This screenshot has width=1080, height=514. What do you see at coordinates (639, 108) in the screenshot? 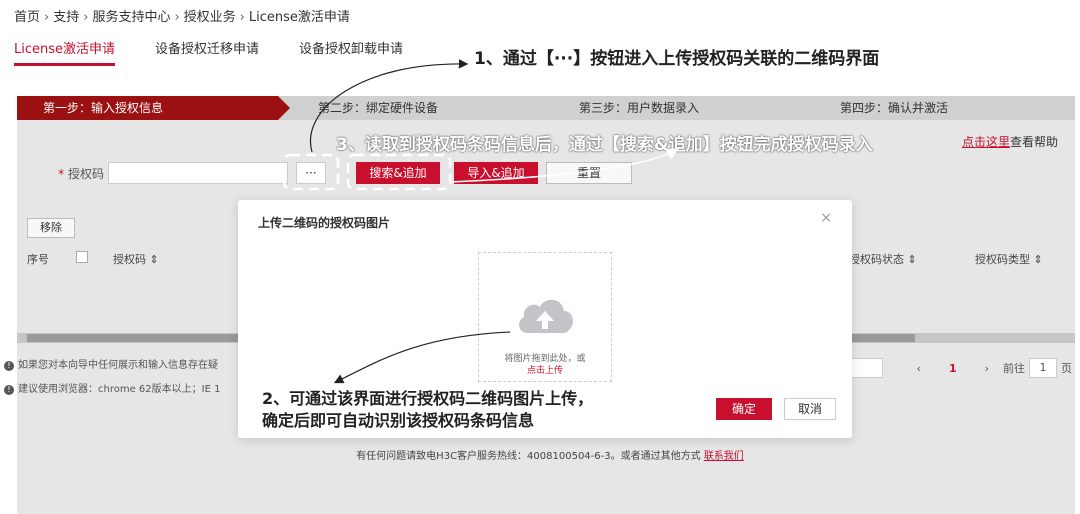
I see `step-3: 第三步：用户数据录入` at bounding box center [639, 108].